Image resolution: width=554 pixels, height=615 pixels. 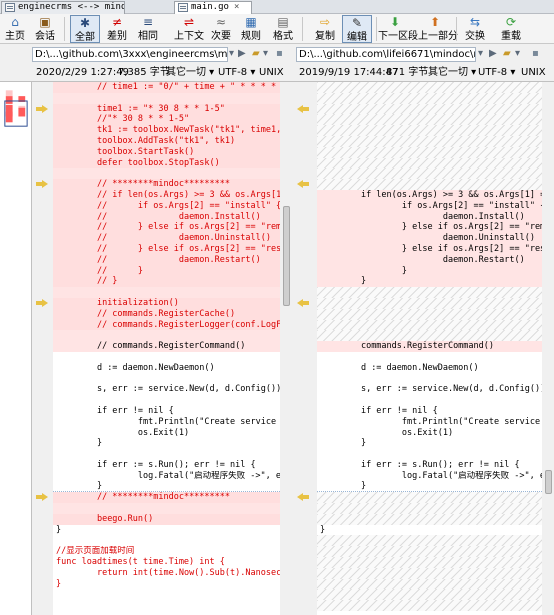 I want to click on right-history-icon: ▶, so click(x=493, y=54).